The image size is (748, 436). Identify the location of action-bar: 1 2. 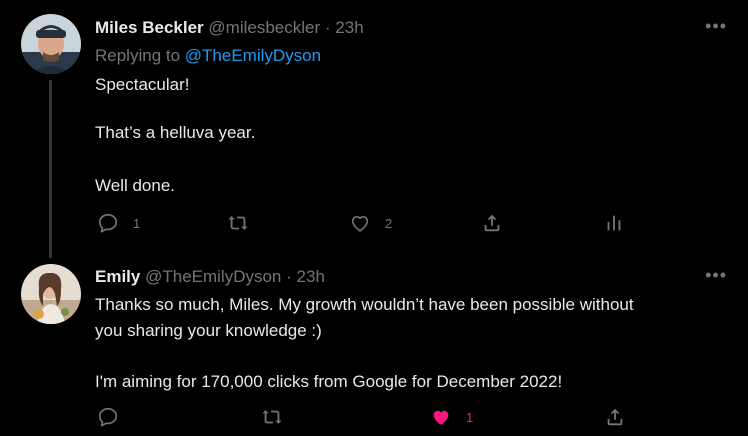
(365, 224).